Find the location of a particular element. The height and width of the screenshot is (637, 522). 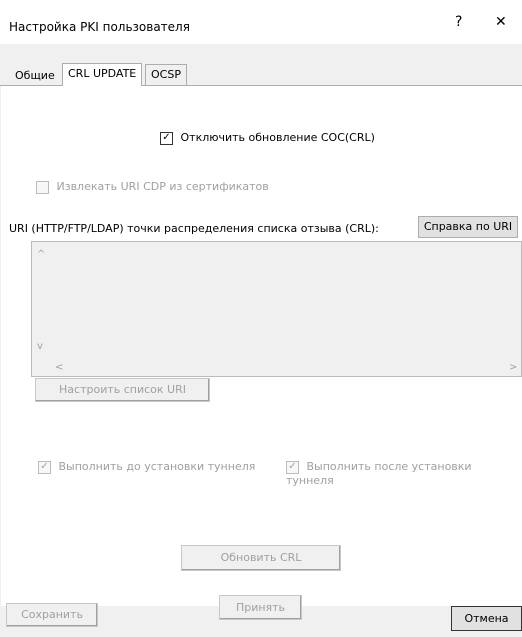

scroll-down-icon: v is located at coordinates (40, 346).